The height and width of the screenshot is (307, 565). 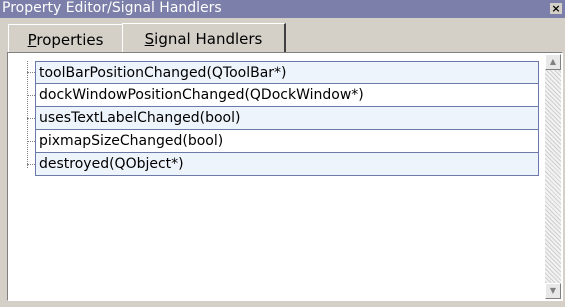 I want to click on tree-lines, so click(x=29, y=118).